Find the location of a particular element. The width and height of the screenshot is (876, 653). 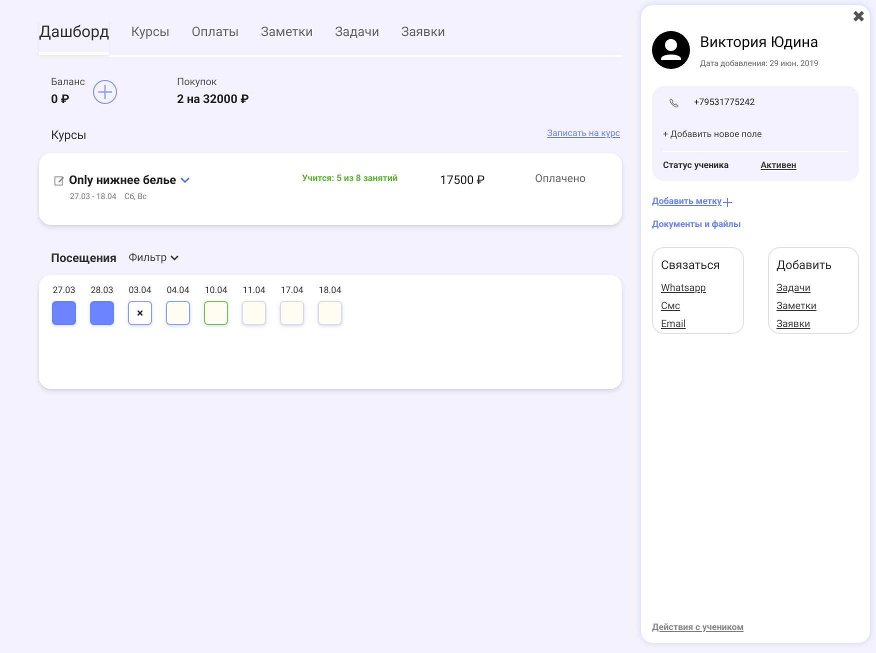

add-field-button: + Добавить новое поле is located at coordinates (755, 135).